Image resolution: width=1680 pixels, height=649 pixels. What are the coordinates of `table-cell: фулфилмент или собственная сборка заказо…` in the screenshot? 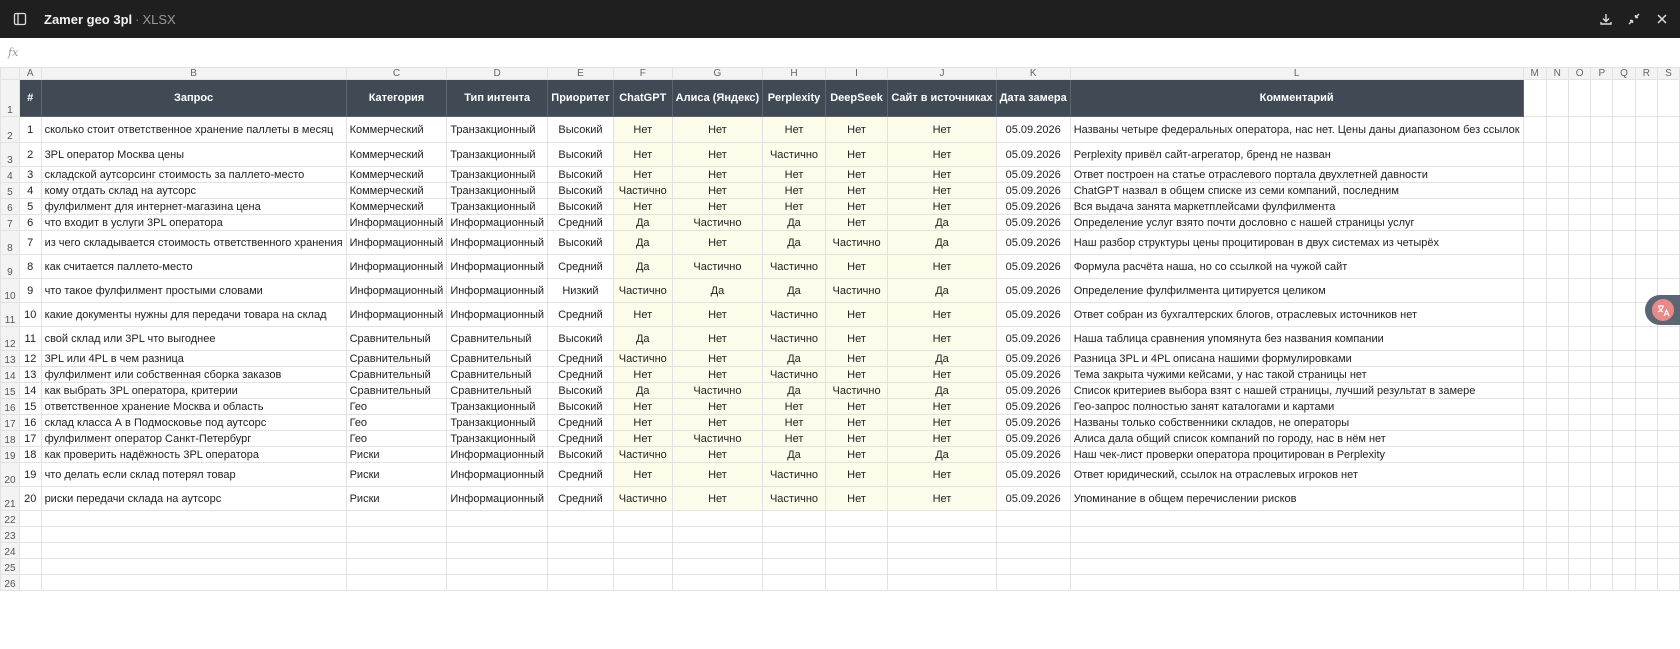 It's located at (193, 374).